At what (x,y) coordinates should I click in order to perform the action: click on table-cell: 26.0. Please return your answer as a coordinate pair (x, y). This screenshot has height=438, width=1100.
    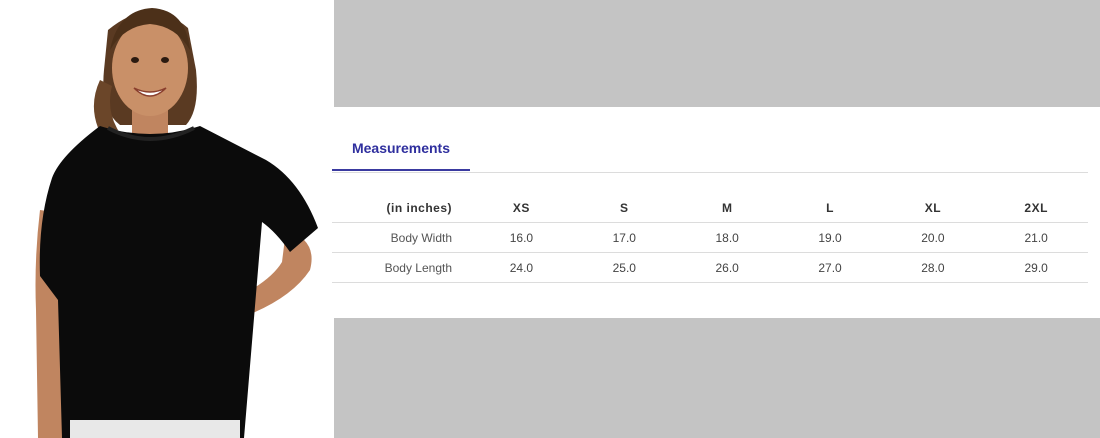
    Looking at the image, I should click on (727, 267).